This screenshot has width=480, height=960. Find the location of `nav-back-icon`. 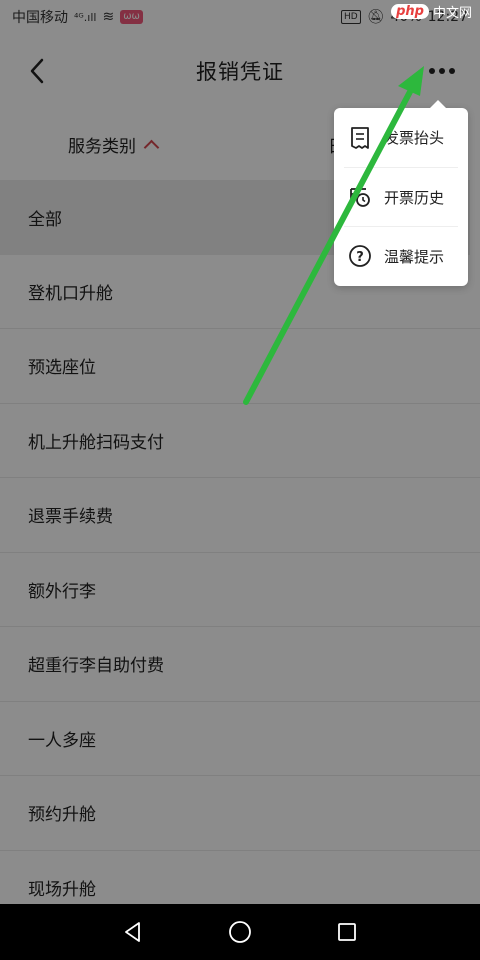

nav-back-icon is located at coordinates (133, 932).